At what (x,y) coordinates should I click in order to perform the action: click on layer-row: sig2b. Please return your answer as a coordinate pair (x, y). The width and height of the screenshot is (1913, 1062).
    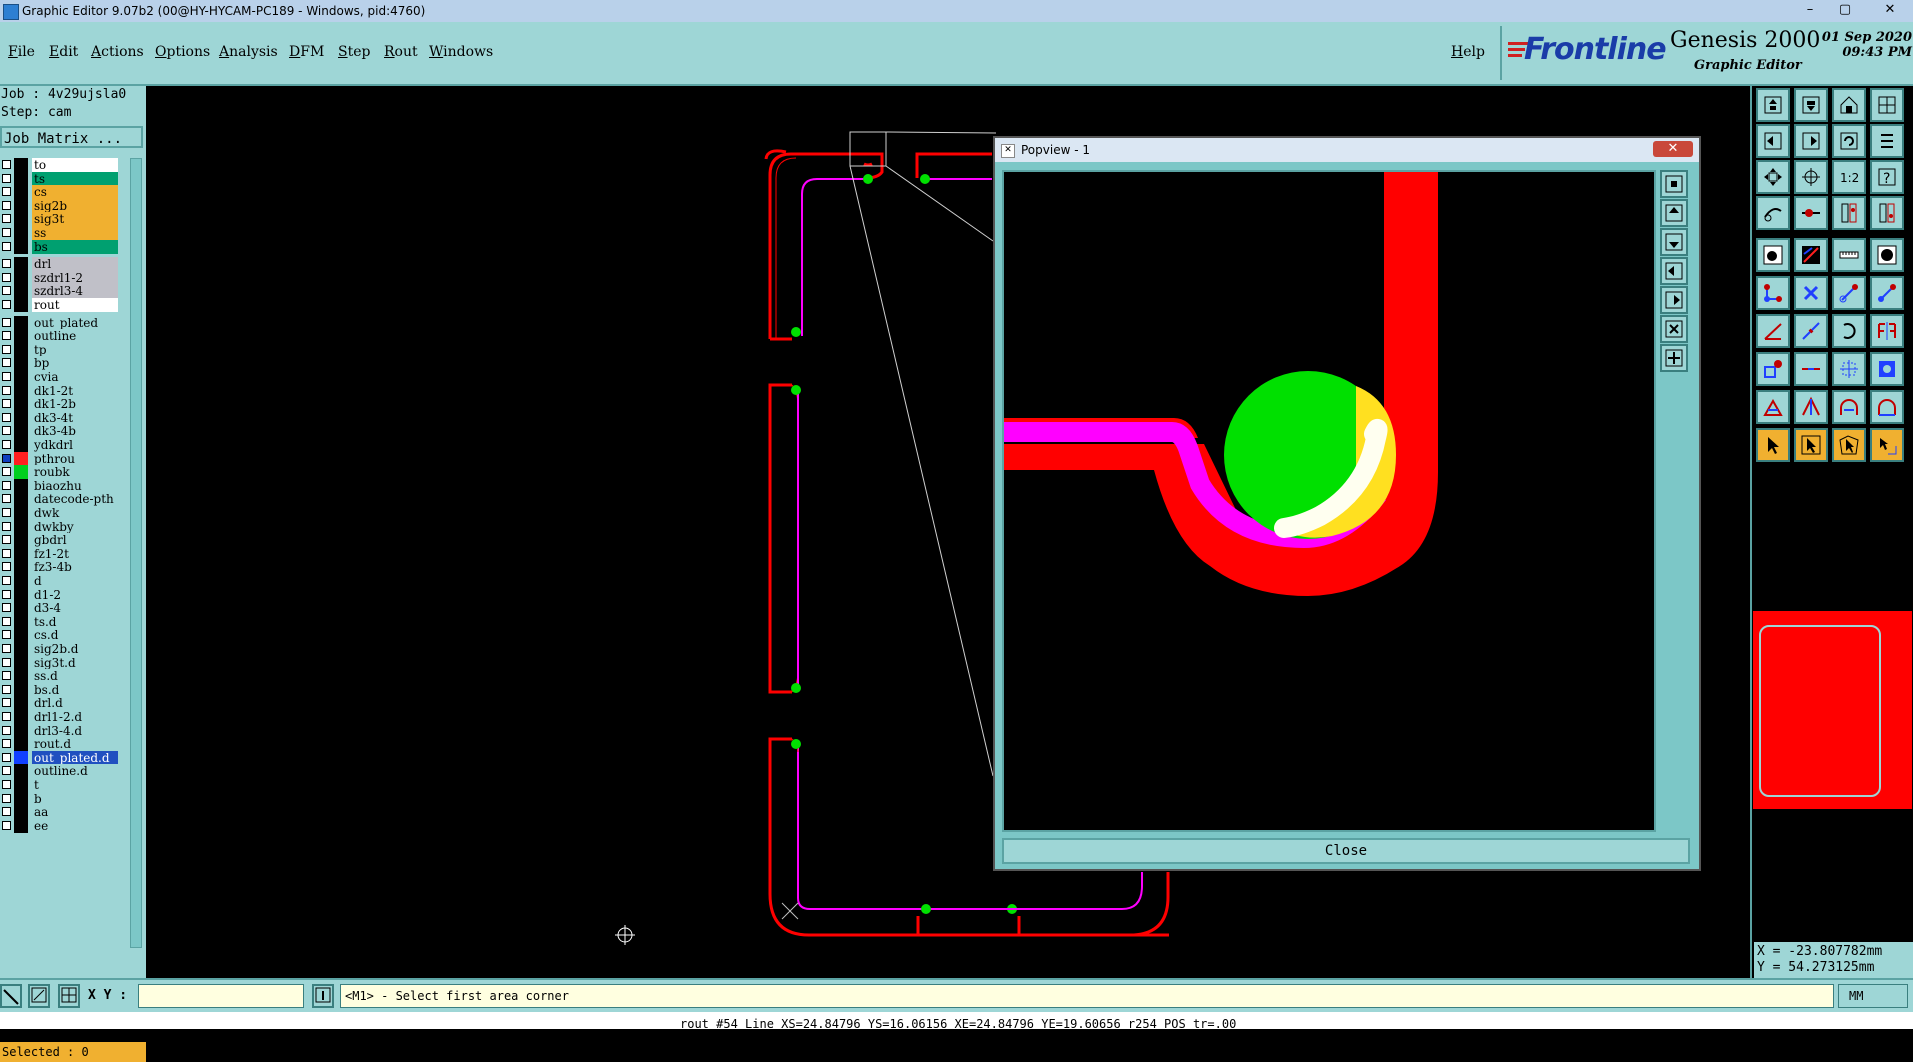
    Looking at the image, I should click on (59, 205).